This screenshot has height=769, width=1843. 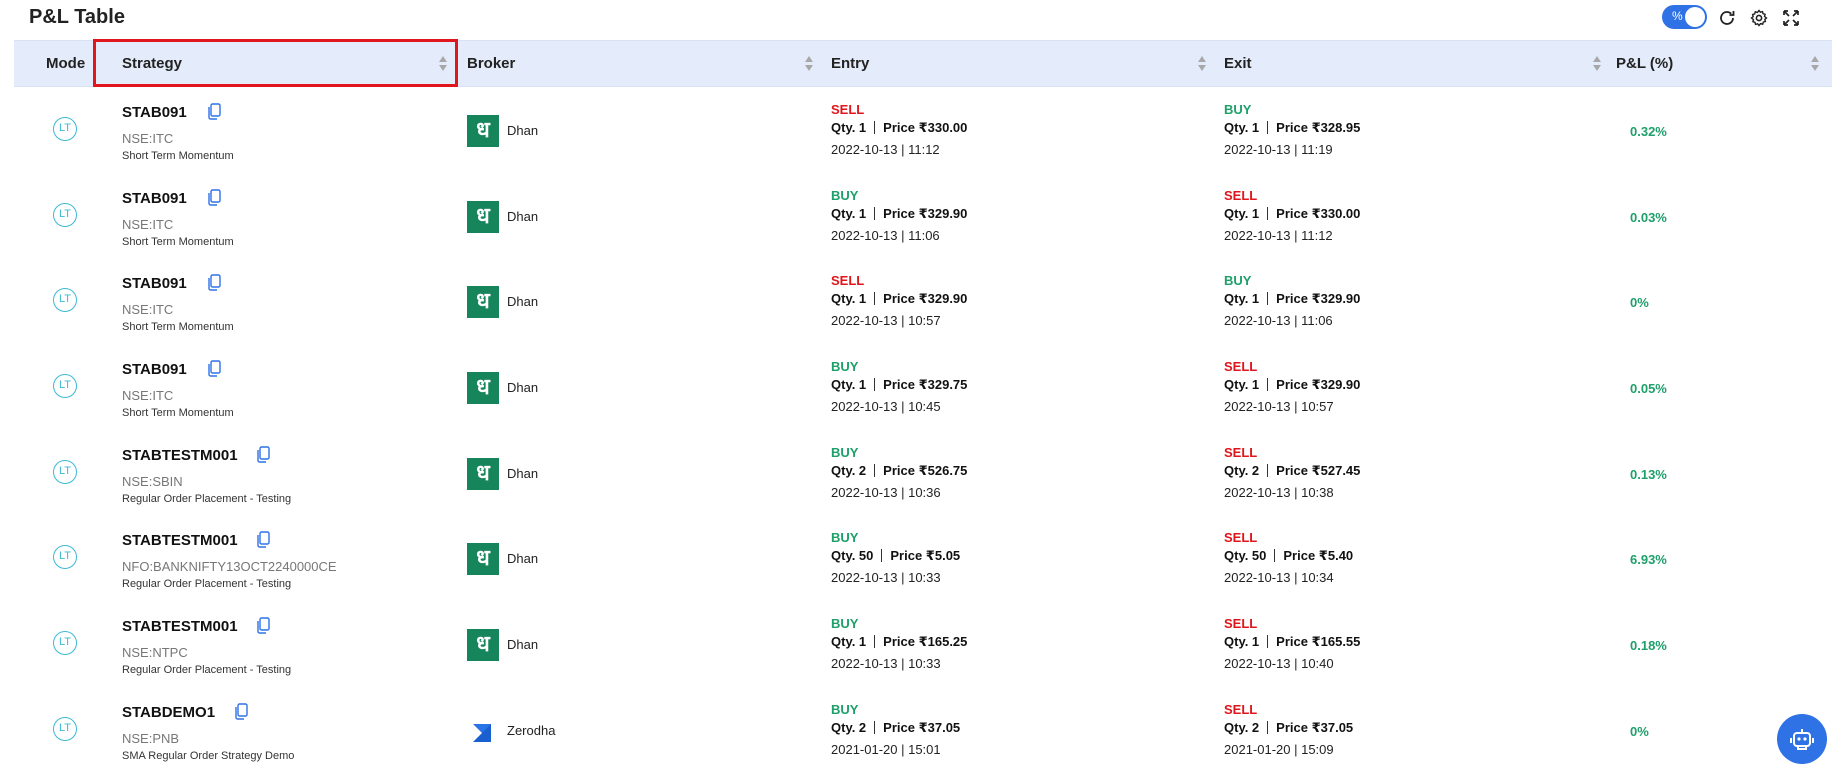 What do you see at coordinates (1721, 64) in the screenshot?
I see `column-pnl: P&L (%)` at bounding box center [1721, 64].